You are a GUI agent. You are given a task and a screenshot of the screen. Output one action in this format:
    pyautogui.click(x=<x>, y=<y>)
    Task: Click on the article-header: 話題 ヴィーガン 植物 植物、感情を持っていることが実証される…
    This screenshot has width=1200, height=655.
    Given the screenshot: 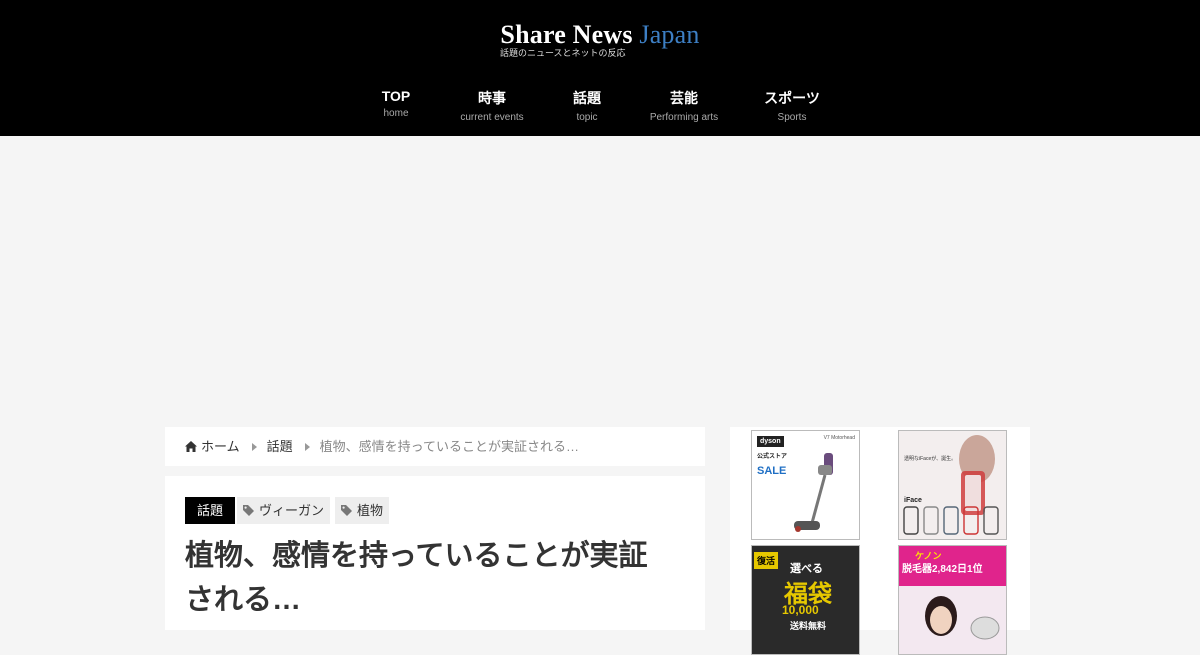 What is the action you would take?
    pyautogui.click(x=435, y=553)
    